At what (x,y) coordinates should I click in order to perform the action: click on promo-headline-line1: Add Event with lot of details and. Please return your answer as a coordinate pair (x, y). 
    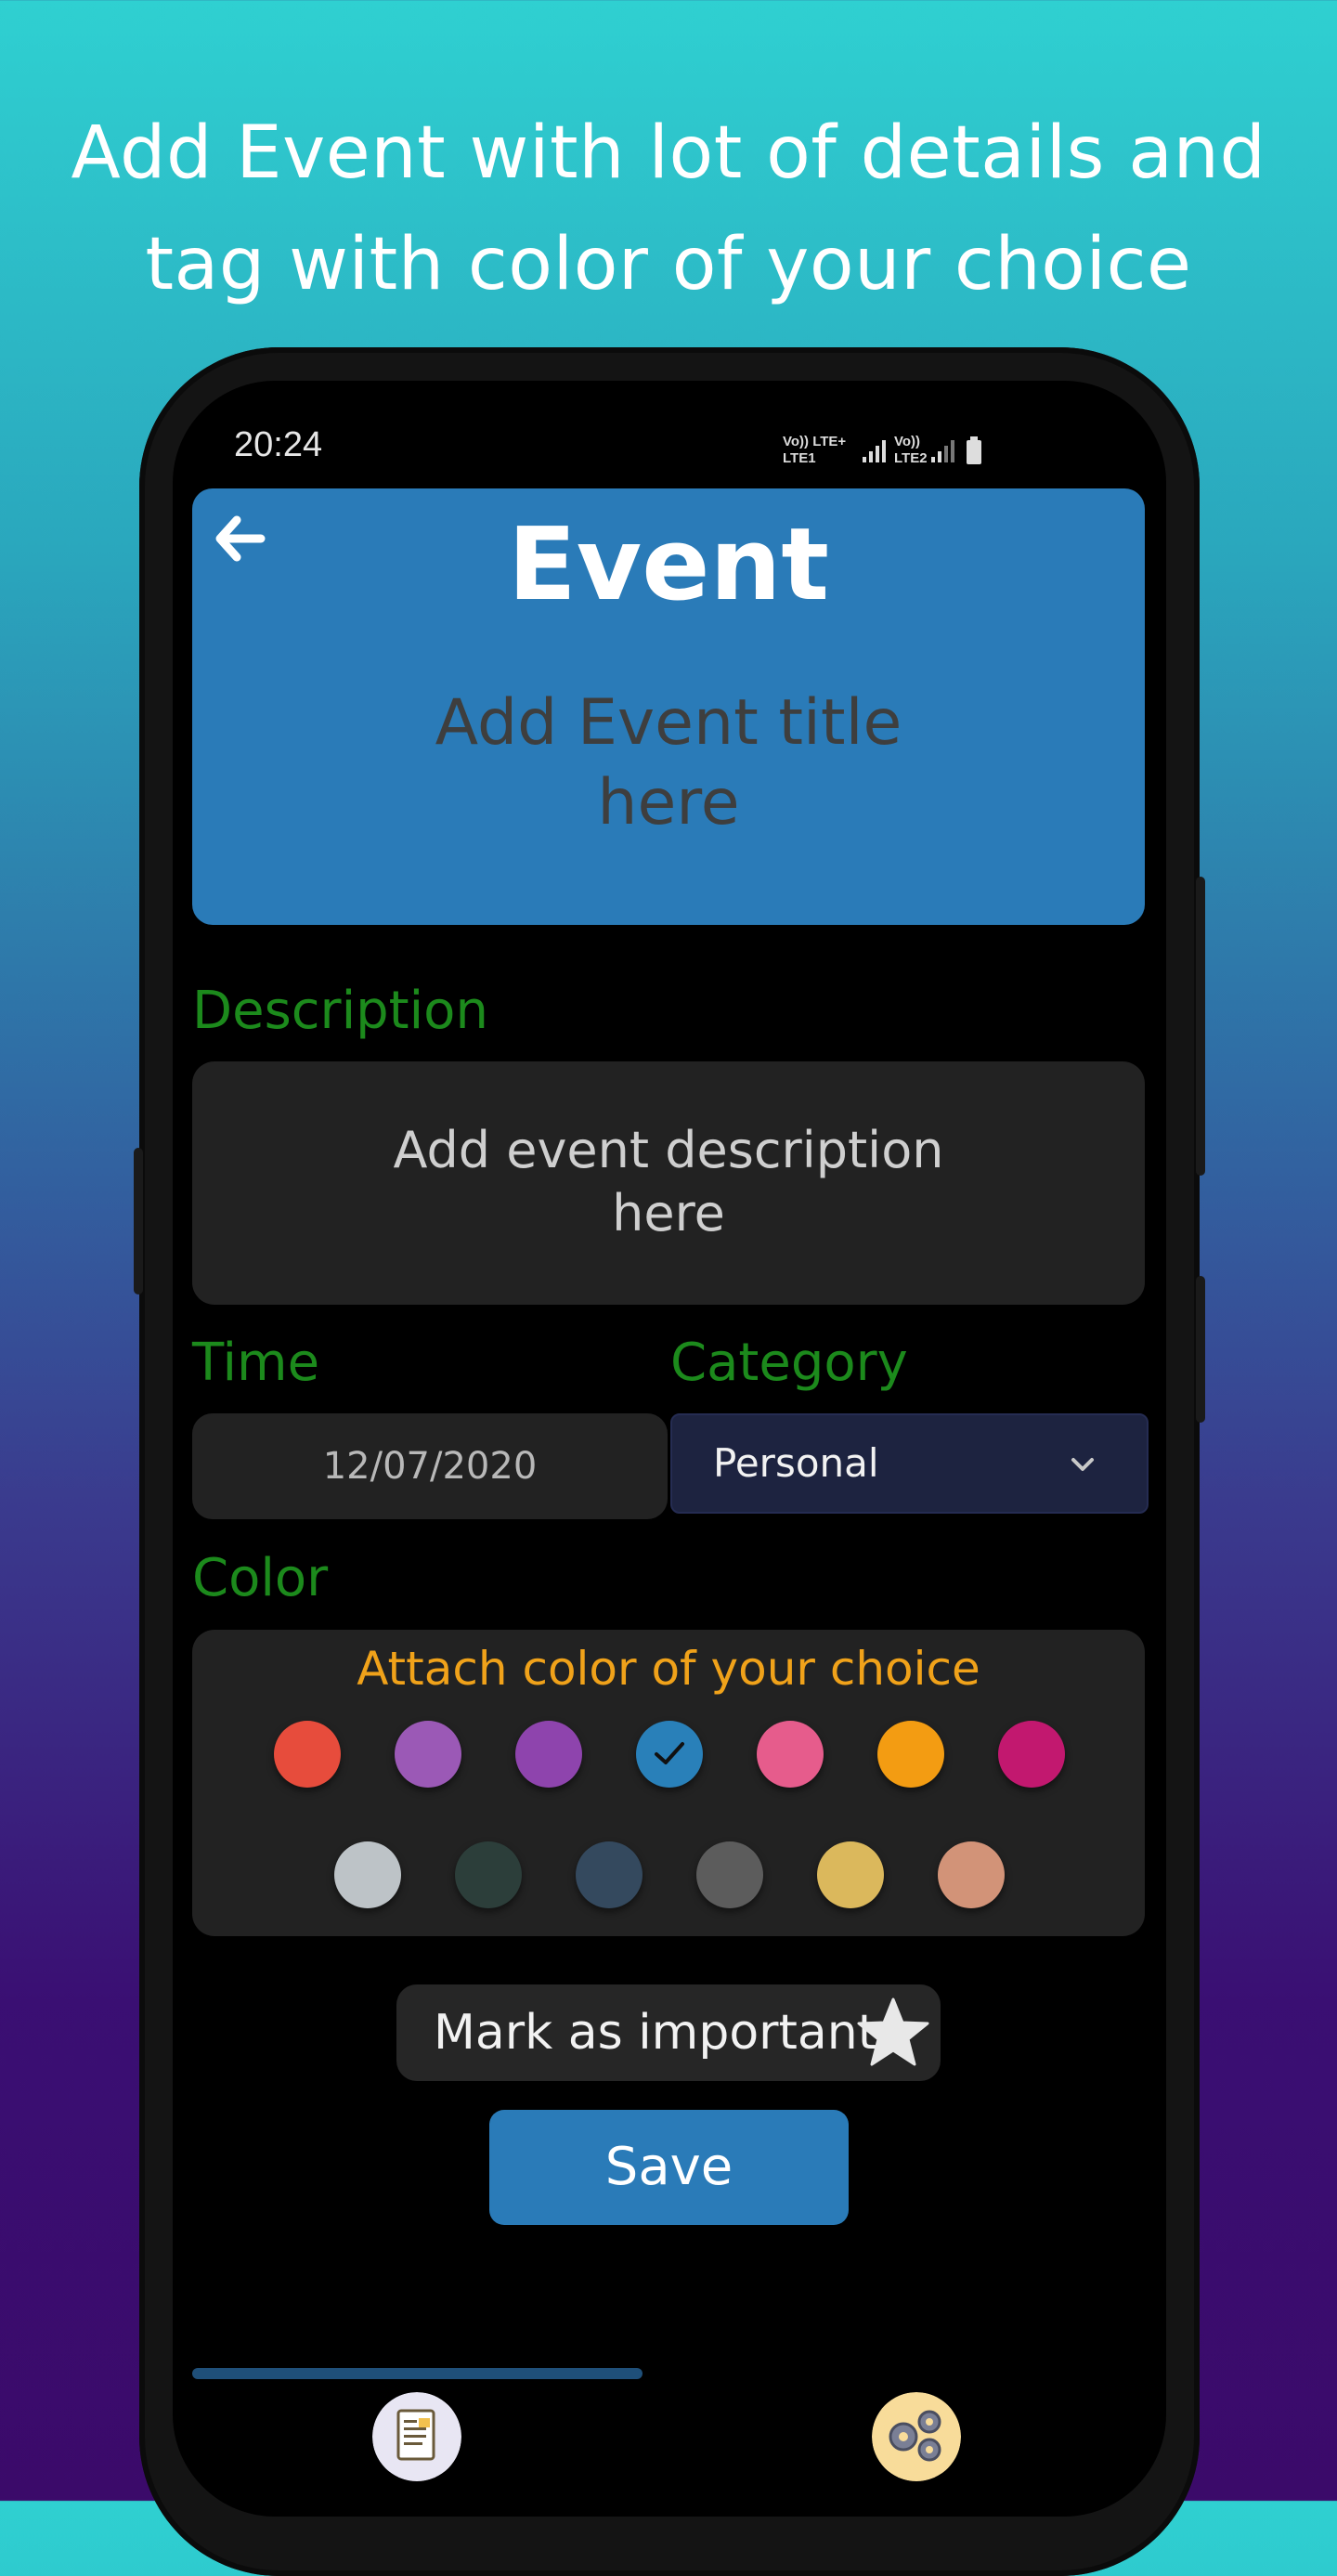
    Looking at the image, I should click on (668, 153).